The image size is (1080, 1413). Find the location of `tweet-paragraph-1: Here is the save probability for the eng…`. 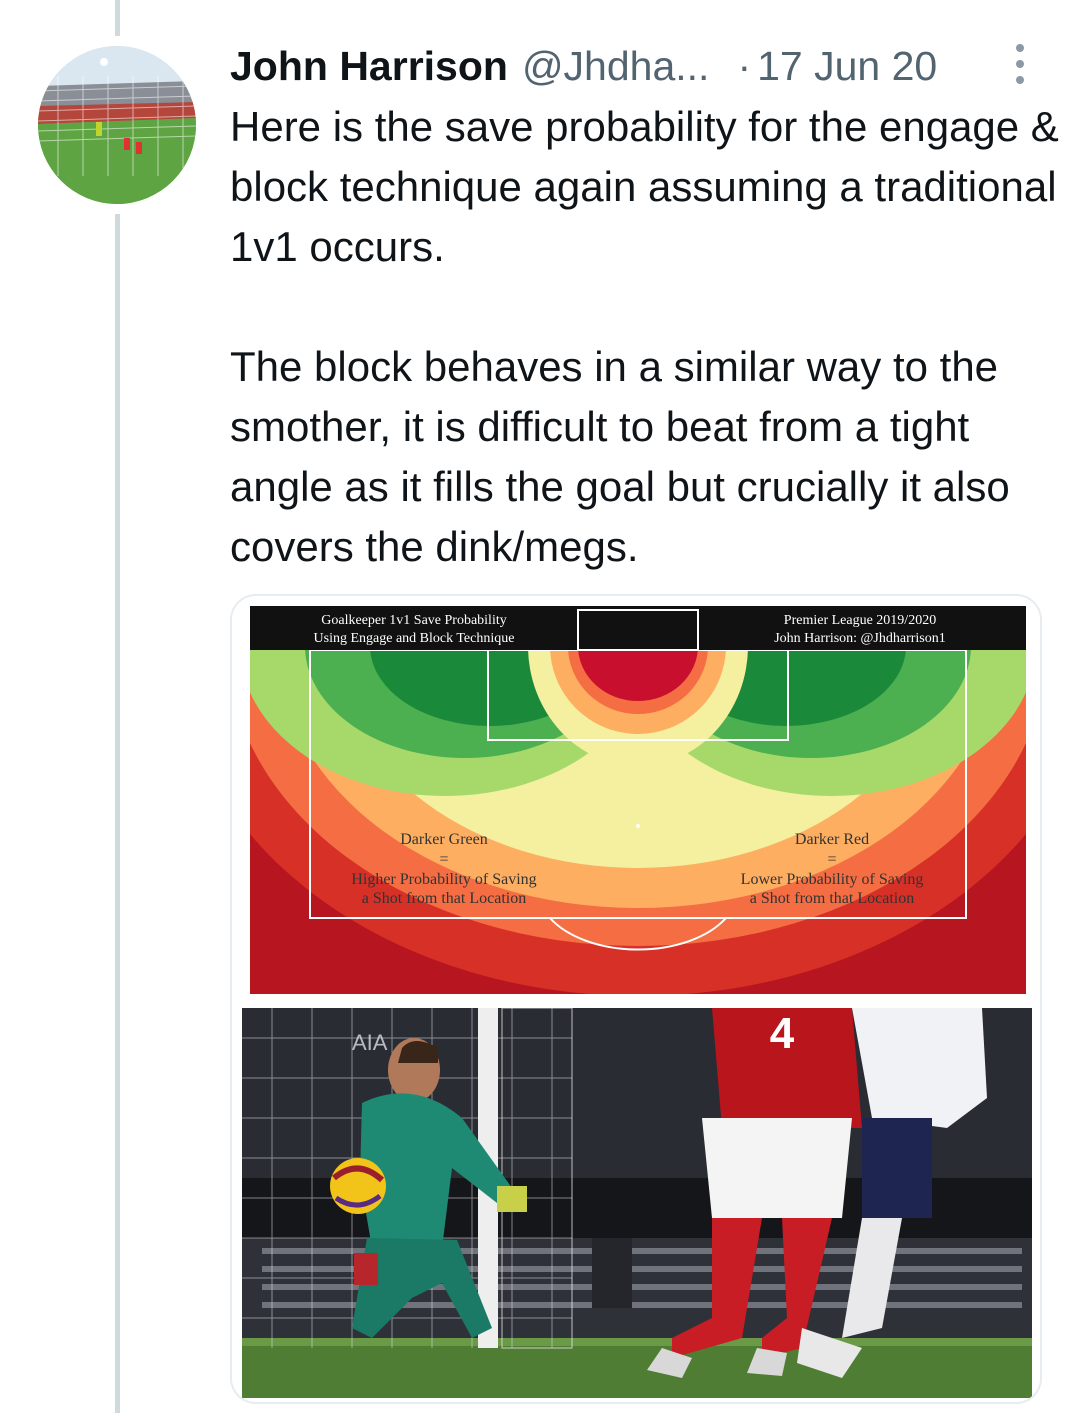

tweet-paragraph-1: Here is the save probability for the eng… is located at coordinates (644, 186).